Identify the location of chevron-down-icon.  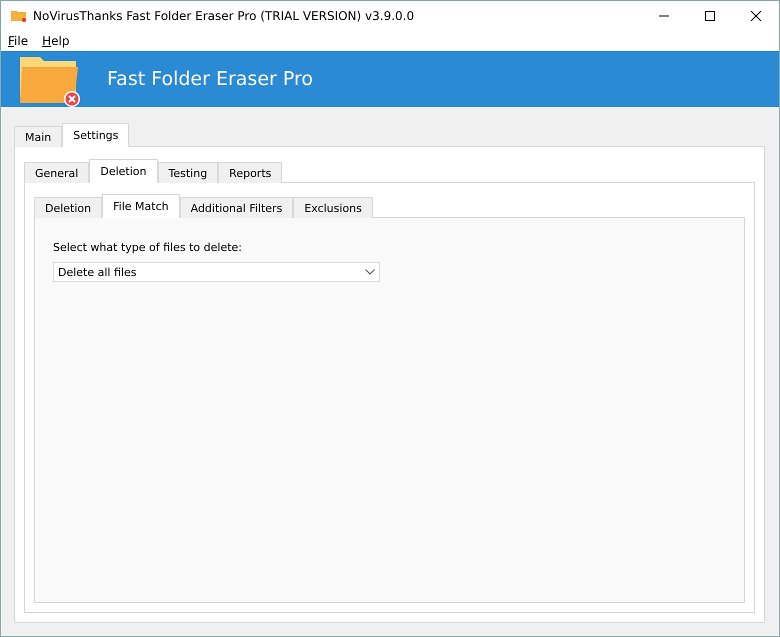
(370, 272).